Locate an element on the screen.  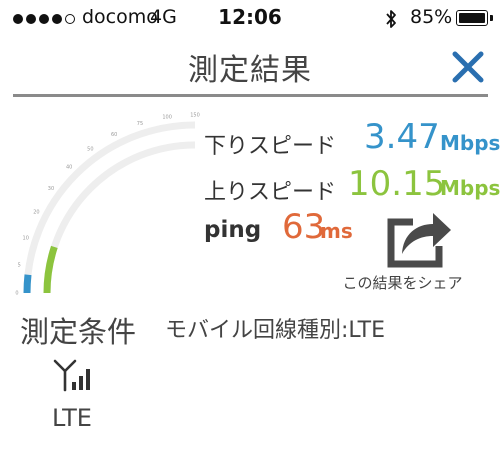
upload-unit: Mbps is located at coordinates (470, 188).